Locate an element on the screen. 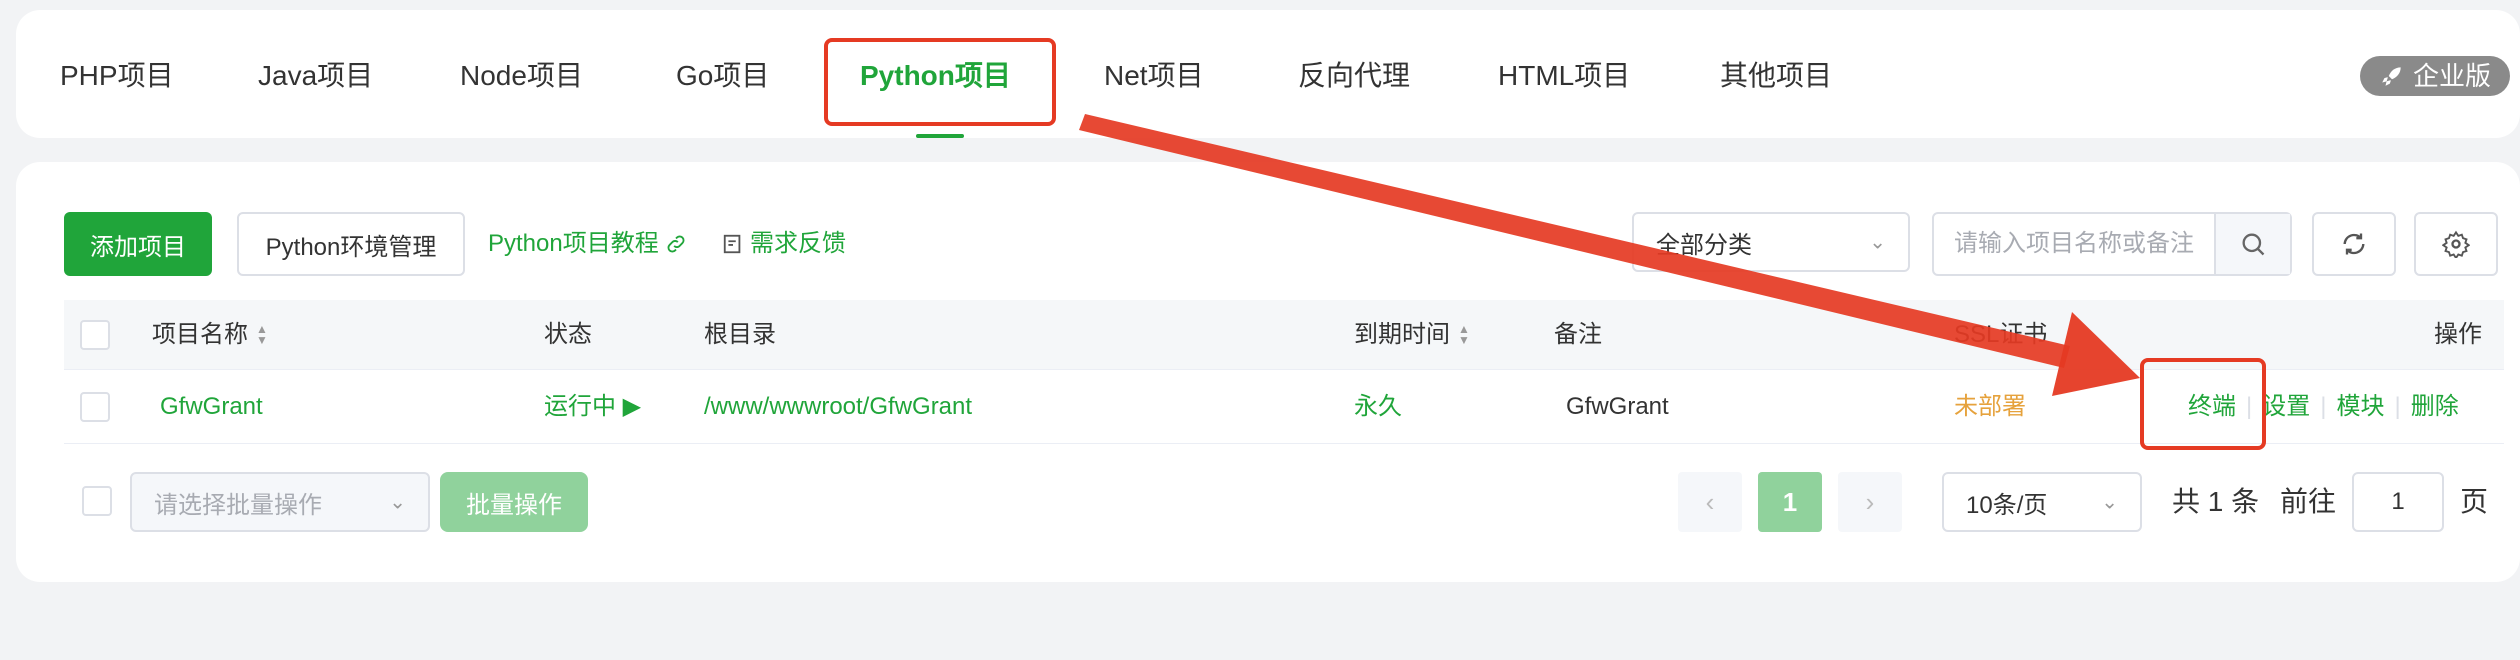 Image resolution: width=2520 pixels, height=660 pixels. next-page-button: › is located at coordinates (1870, 502).